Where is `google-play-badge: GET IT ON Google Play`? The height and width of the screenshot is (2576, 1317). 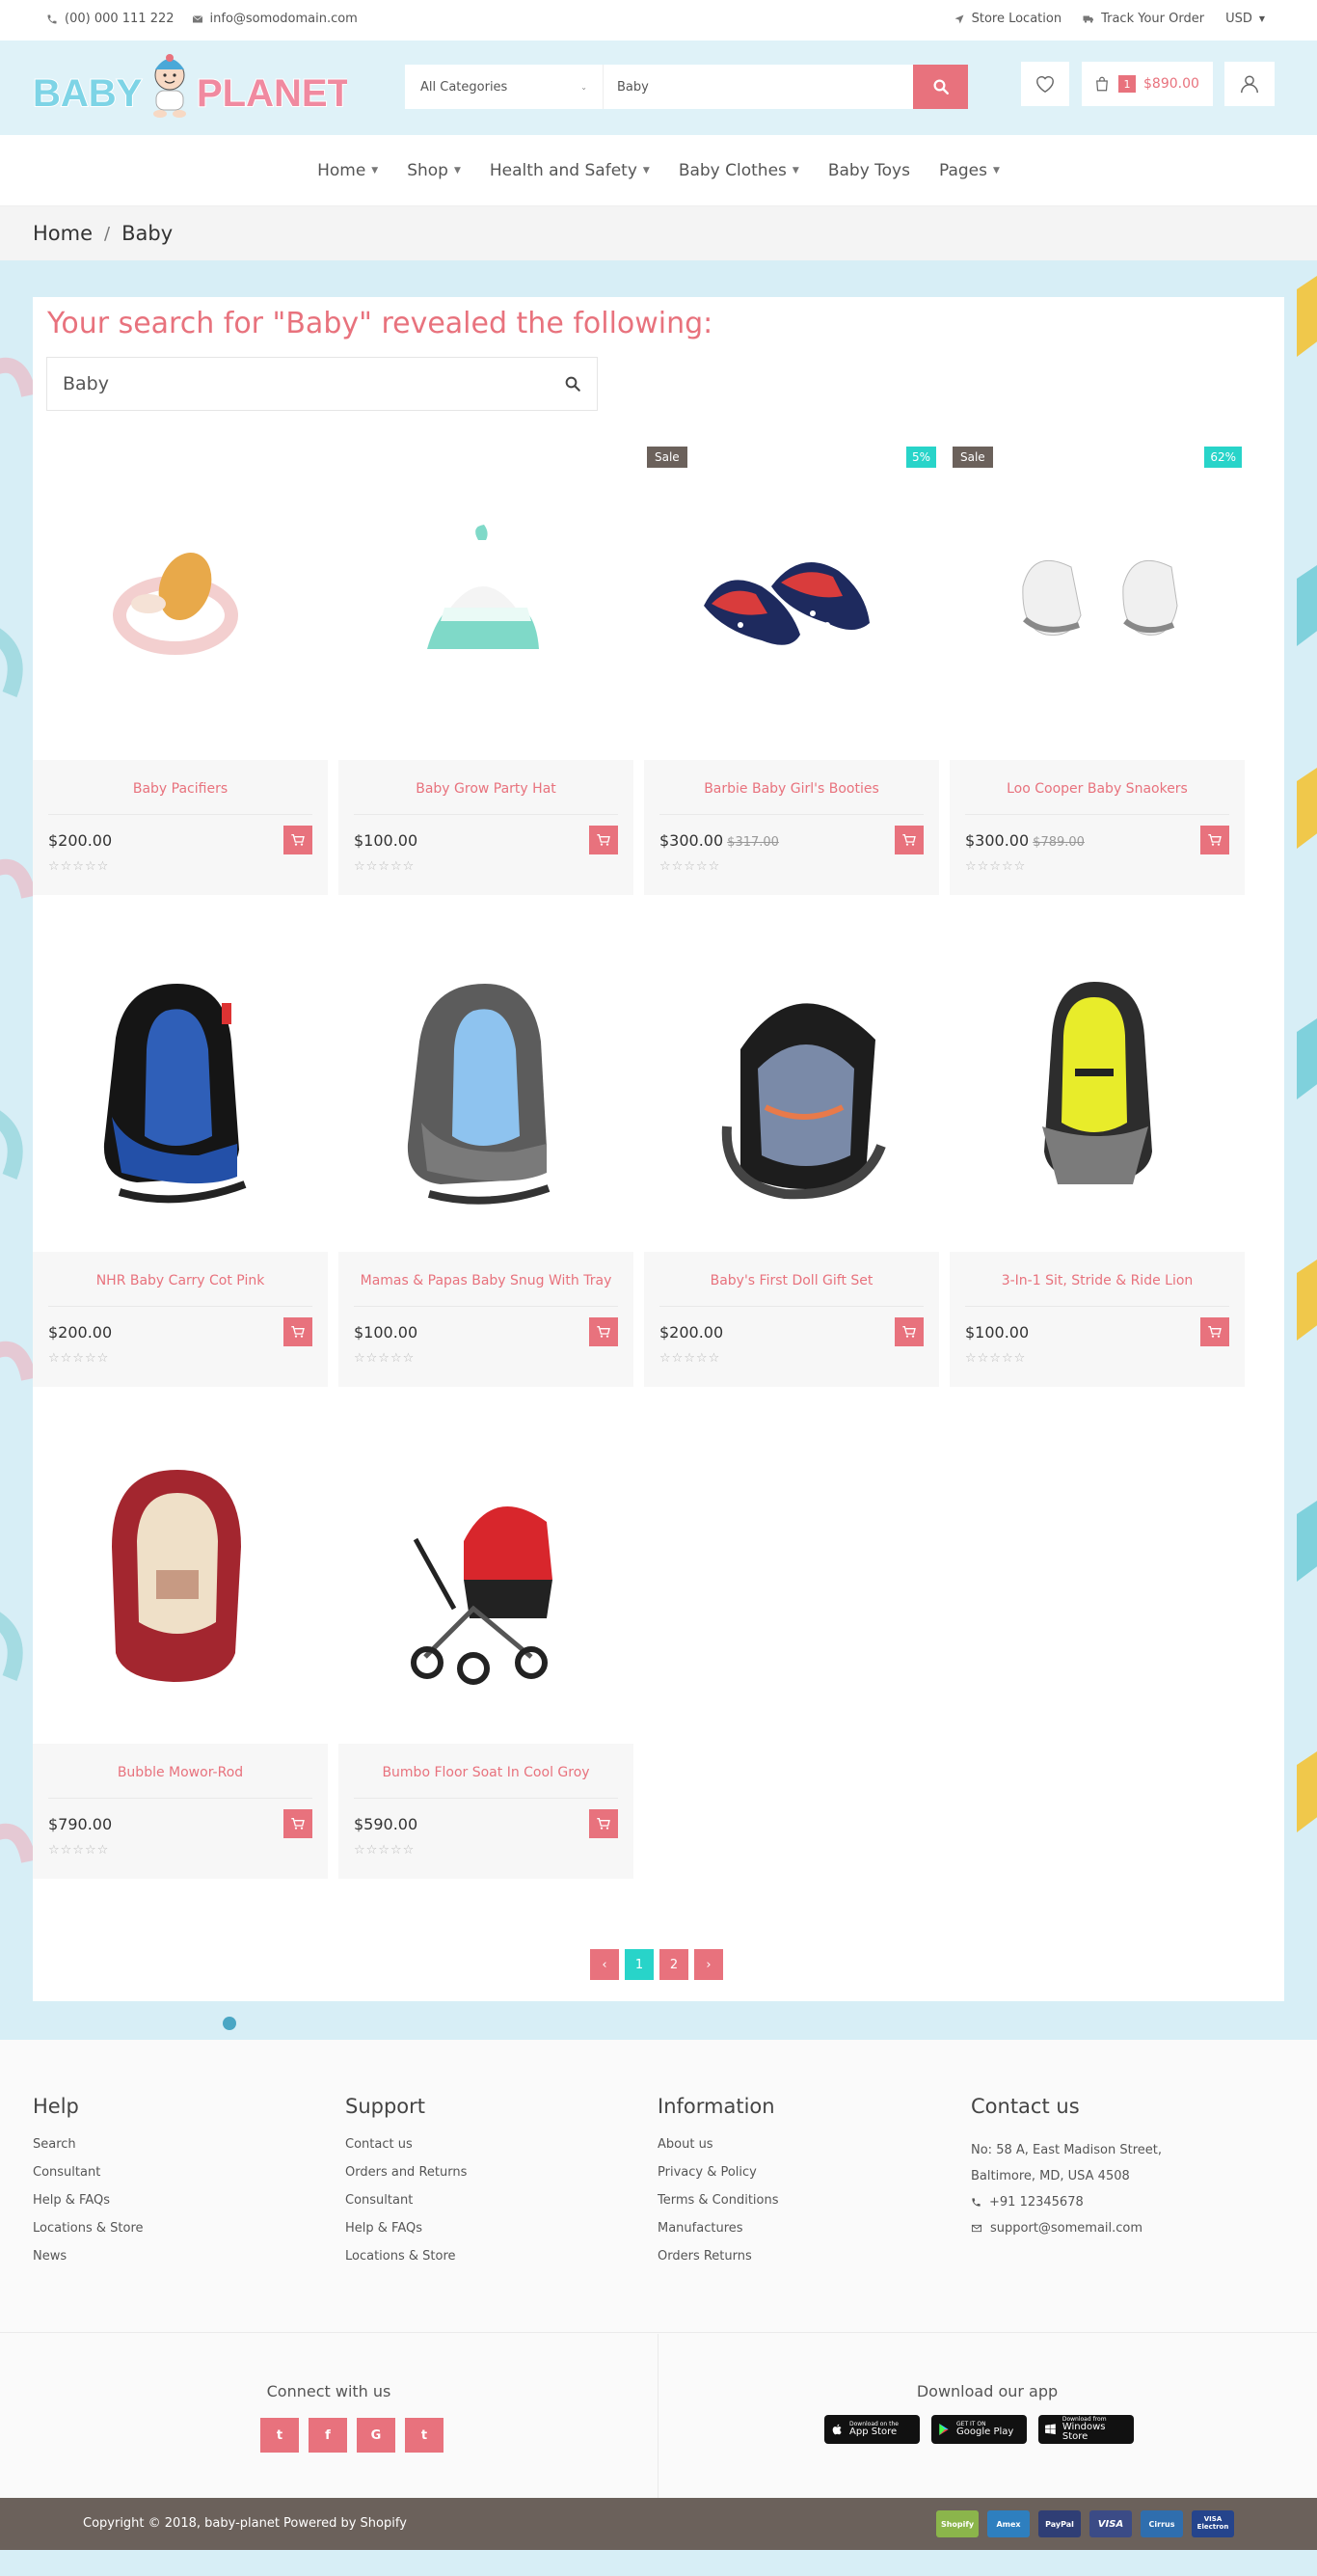 google-play-badge: GET IT ON Google Play is located at coordinates (979, 2429).